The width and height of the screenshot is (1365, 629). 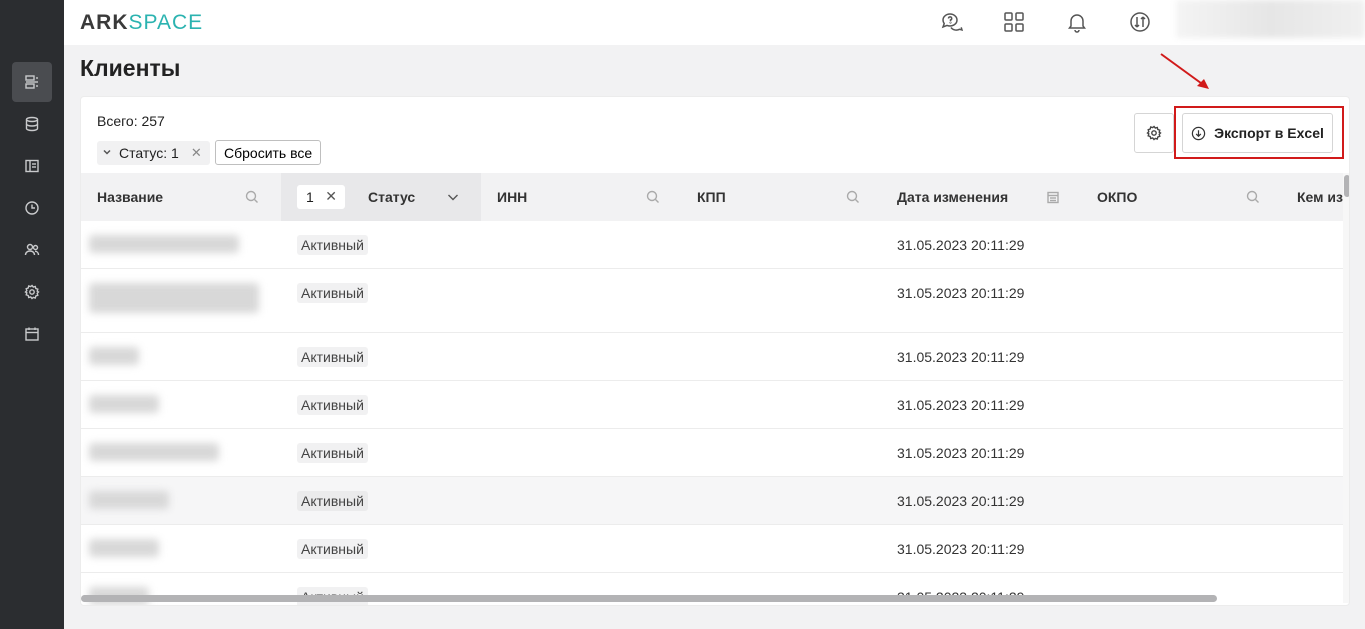 I want to click on support-chat-icon, so click(x=951, y=22).